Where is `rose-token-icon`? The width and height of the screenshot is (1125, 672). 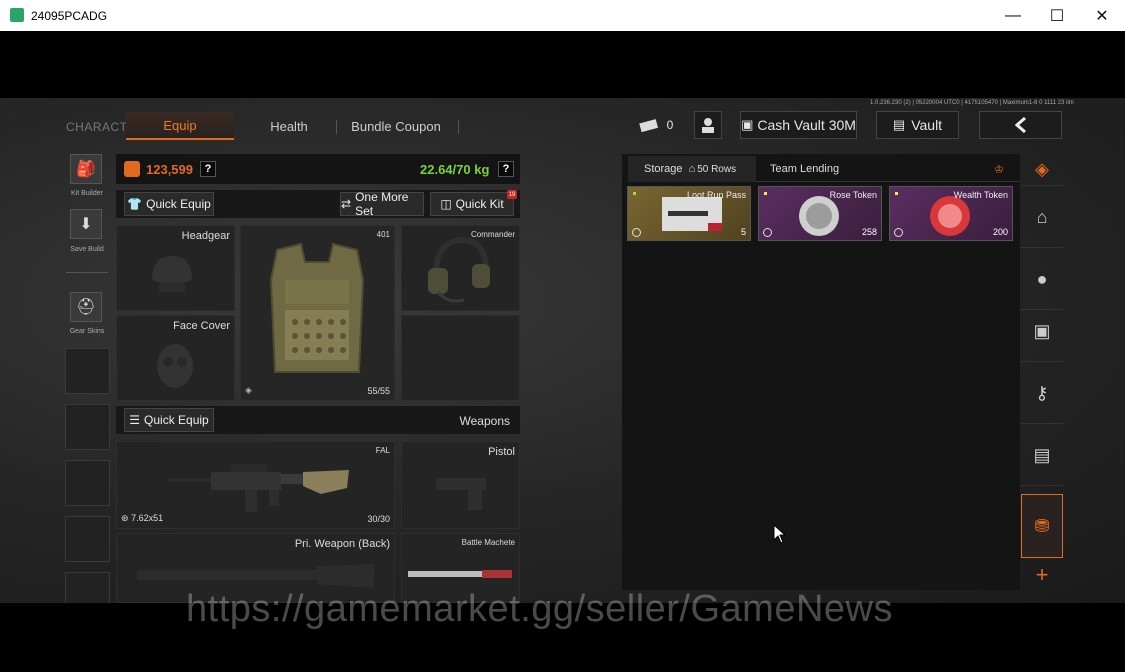 rose-token-icon is located at coordinates (819, 216).